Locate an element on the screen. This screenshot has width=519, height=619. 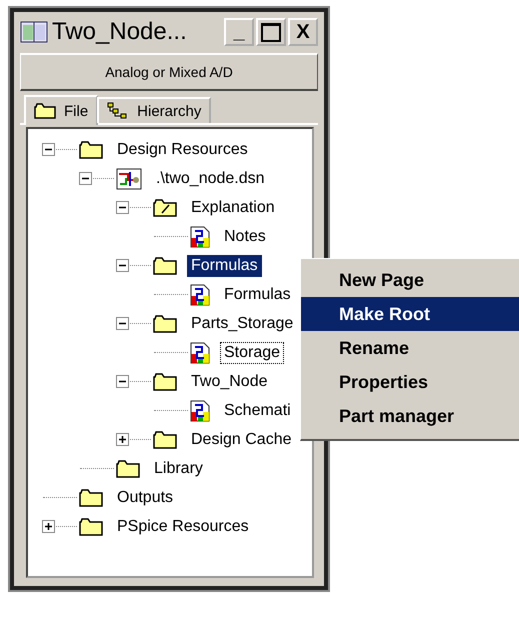
tree-item: Design Resources is located at coordinates (182, 149).